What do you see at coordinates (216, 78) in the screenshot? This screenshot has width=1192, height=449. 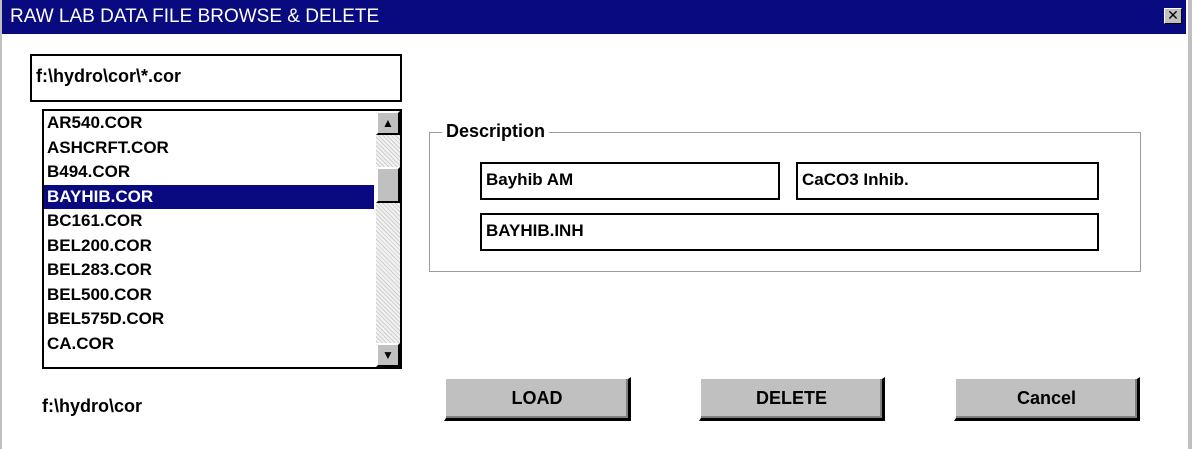 I see `file-filter-input: f:\hydro\cor\*.cor` at bounding box center [216, 78].